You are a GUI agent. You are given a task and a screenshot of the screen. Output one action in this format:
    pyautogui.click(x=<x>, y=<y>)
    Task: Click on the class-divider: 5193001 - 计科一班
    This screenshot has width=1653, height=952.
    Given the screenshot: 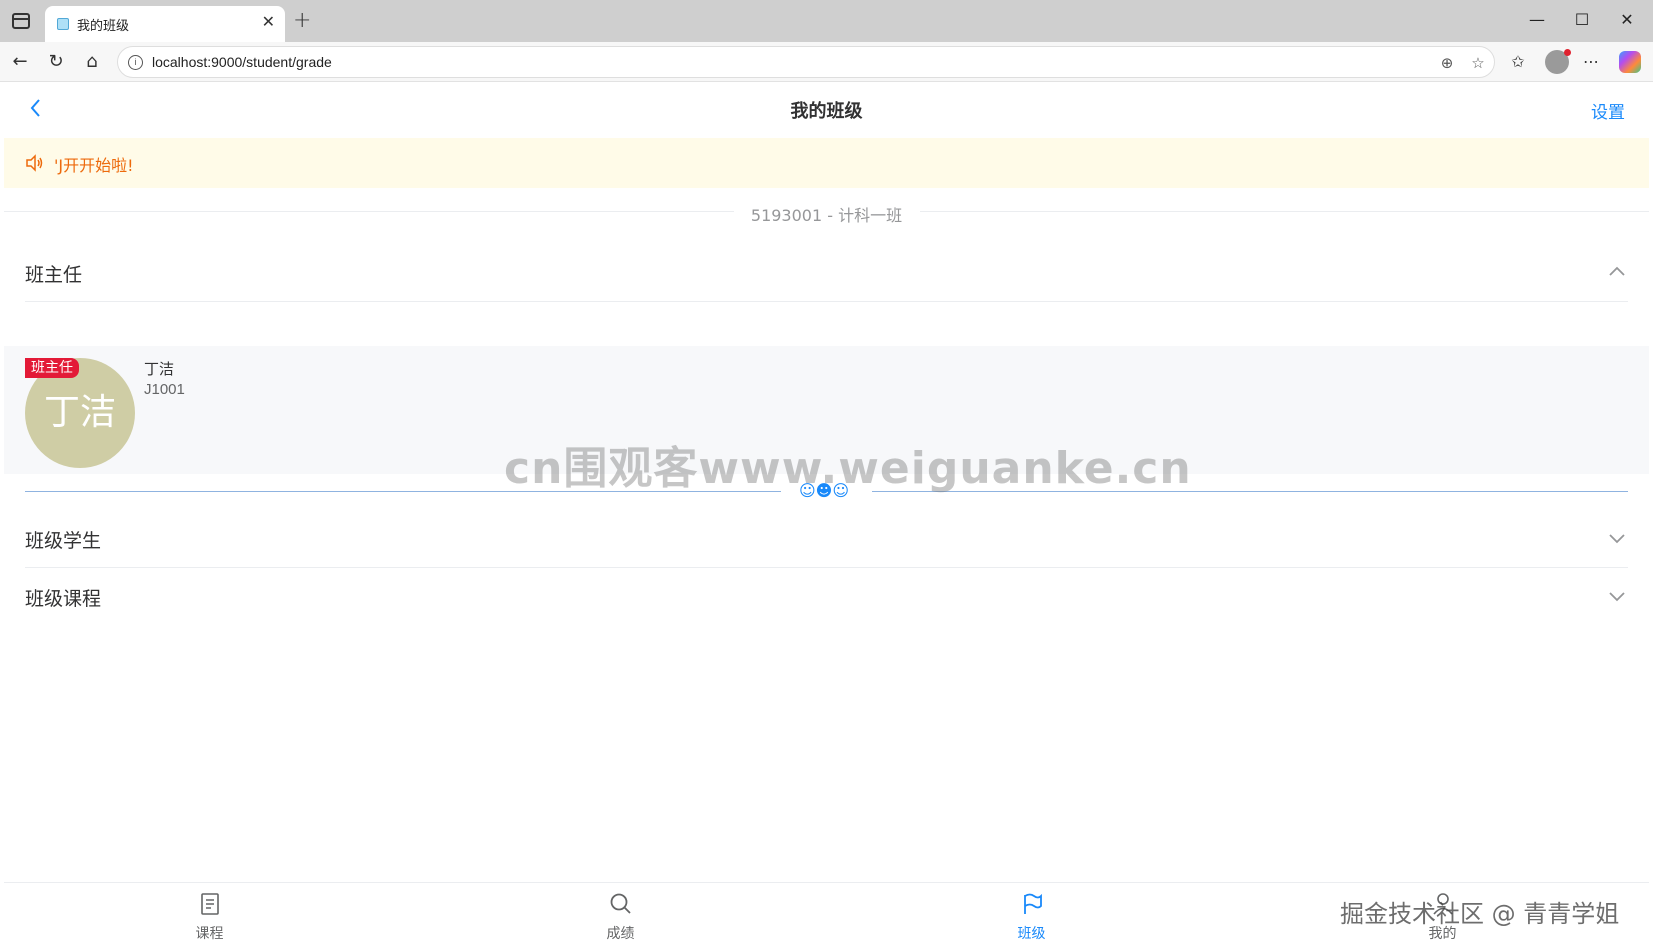 What is the action you would take?
    pyautogui.click(x=826, y=212)
    